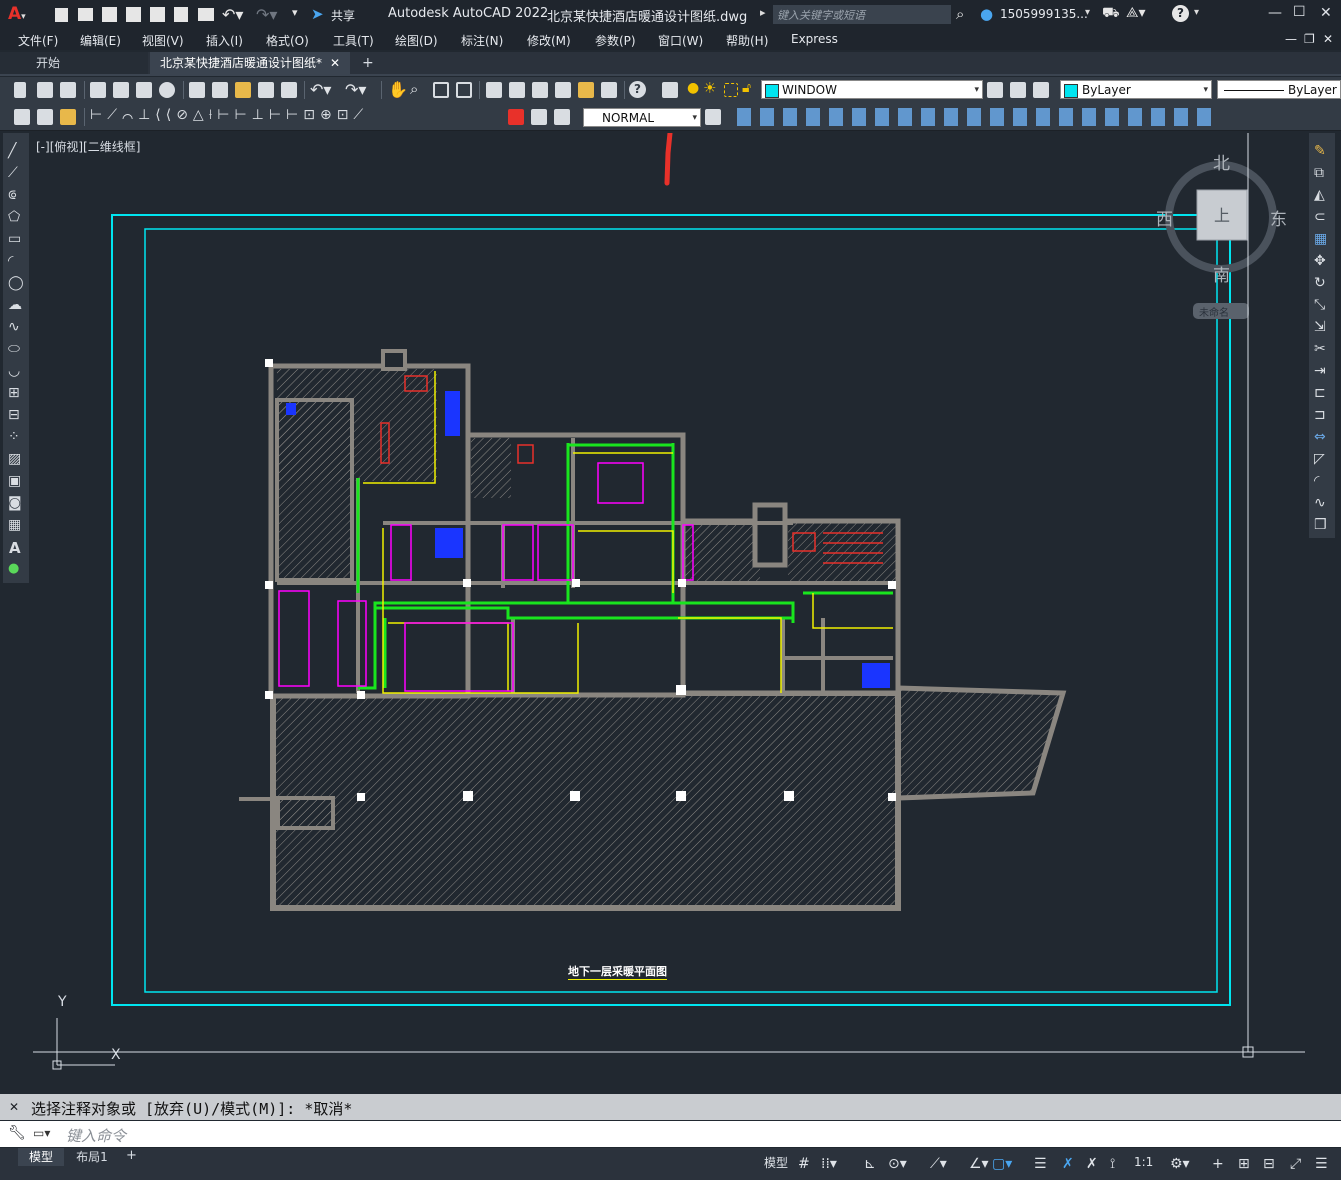  Describe the element at coordinates (986, 14) in the screenshot. I see `user-icon: ●` at that location.